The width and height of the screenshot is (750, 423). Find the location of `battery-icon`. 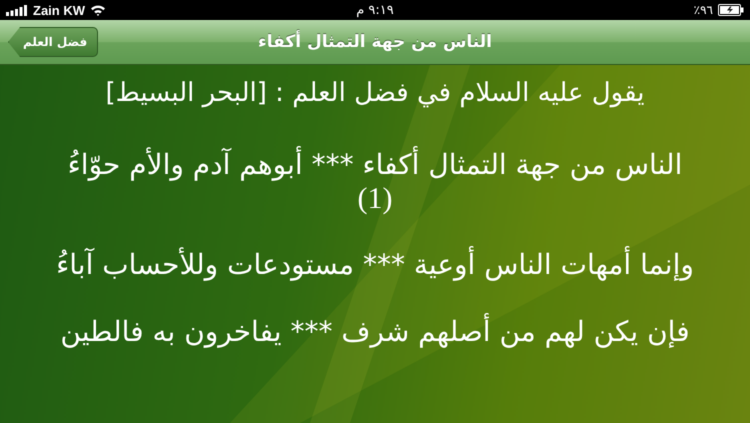

battery-icon is located at coordinates (731, 10).